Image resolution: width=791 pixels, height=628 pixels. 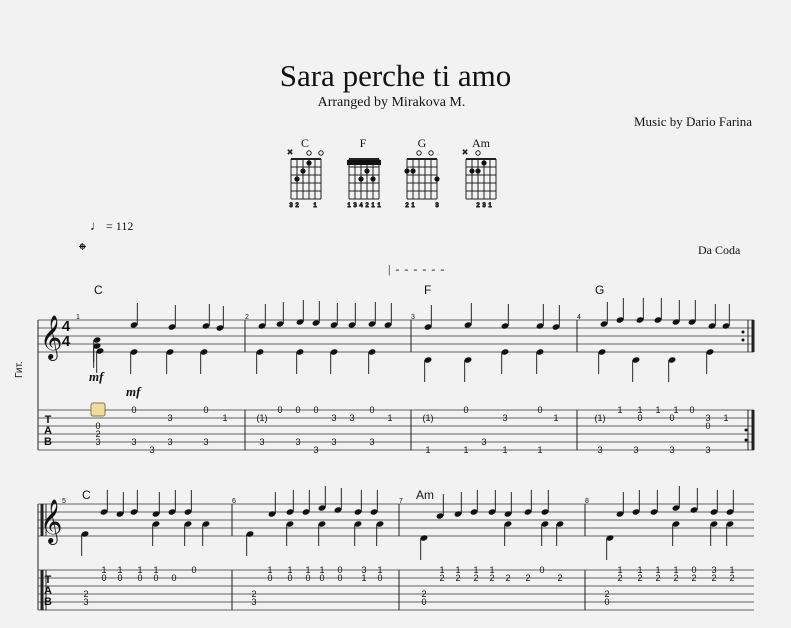 What do you see at coordinates (600, 290) in the screenshot?
I see `system-chord-g: G` at bounding box center [600, 290].